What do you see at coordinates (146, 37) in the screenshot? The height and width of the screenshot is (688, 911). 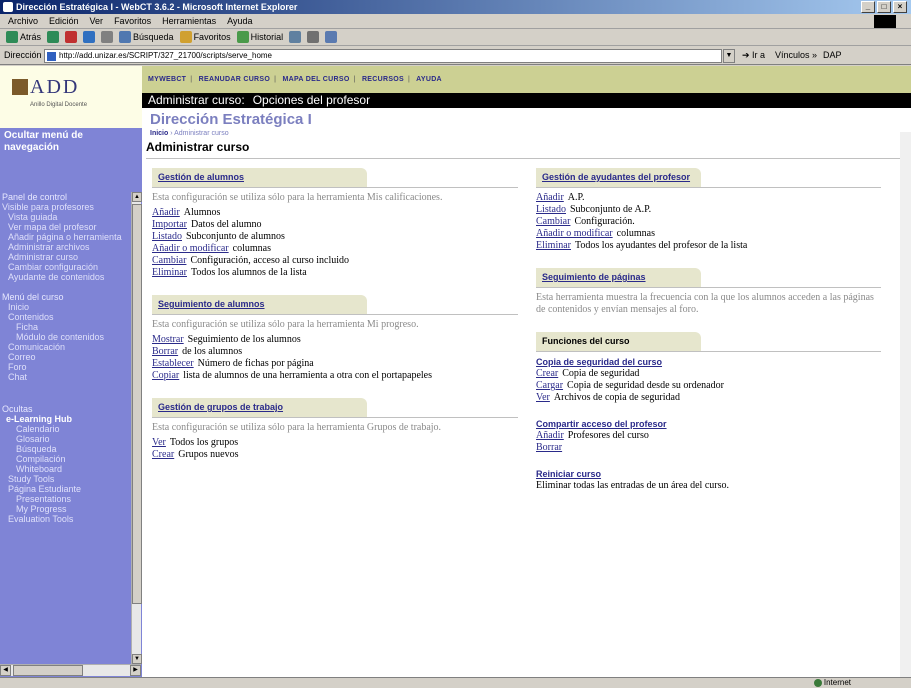 I see `search-button: Búsqueda` at bounding box center [146, 37].